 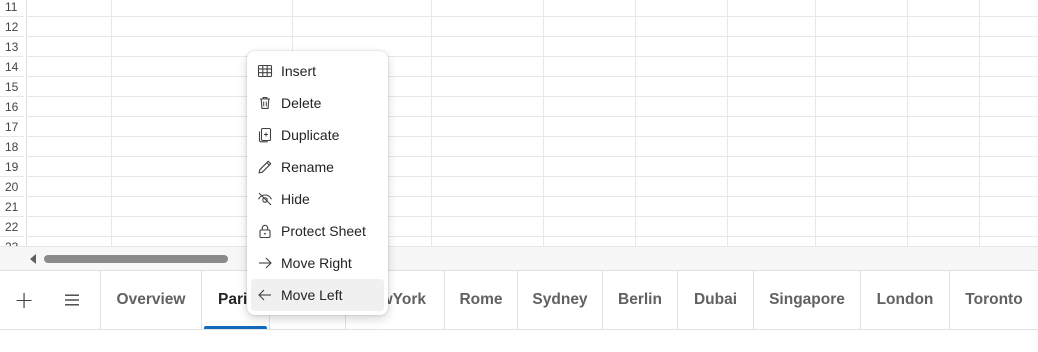 What do you see at coordinates (295, 199) in the screenshot?
I see `menu-item-label: Hide` at bounding box center [295, 199].